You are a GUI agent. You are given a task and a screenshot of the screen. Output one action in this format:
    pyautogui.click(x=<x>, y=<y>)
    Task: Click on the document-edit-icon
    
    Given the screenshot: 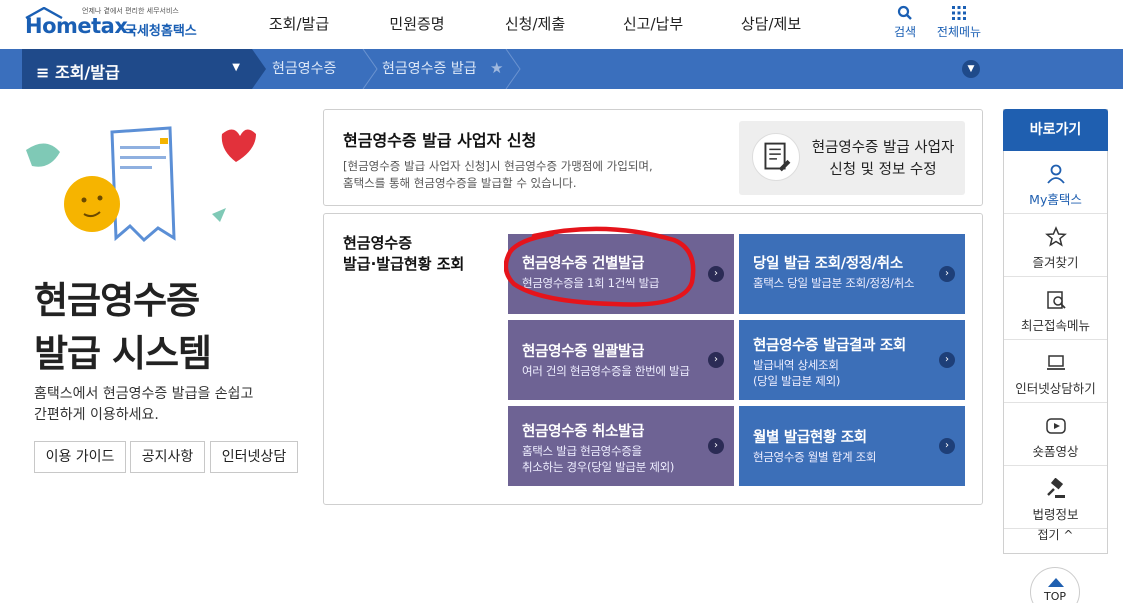 What is the action you would take?
    pyautogui.click(x=776, y=157)
    